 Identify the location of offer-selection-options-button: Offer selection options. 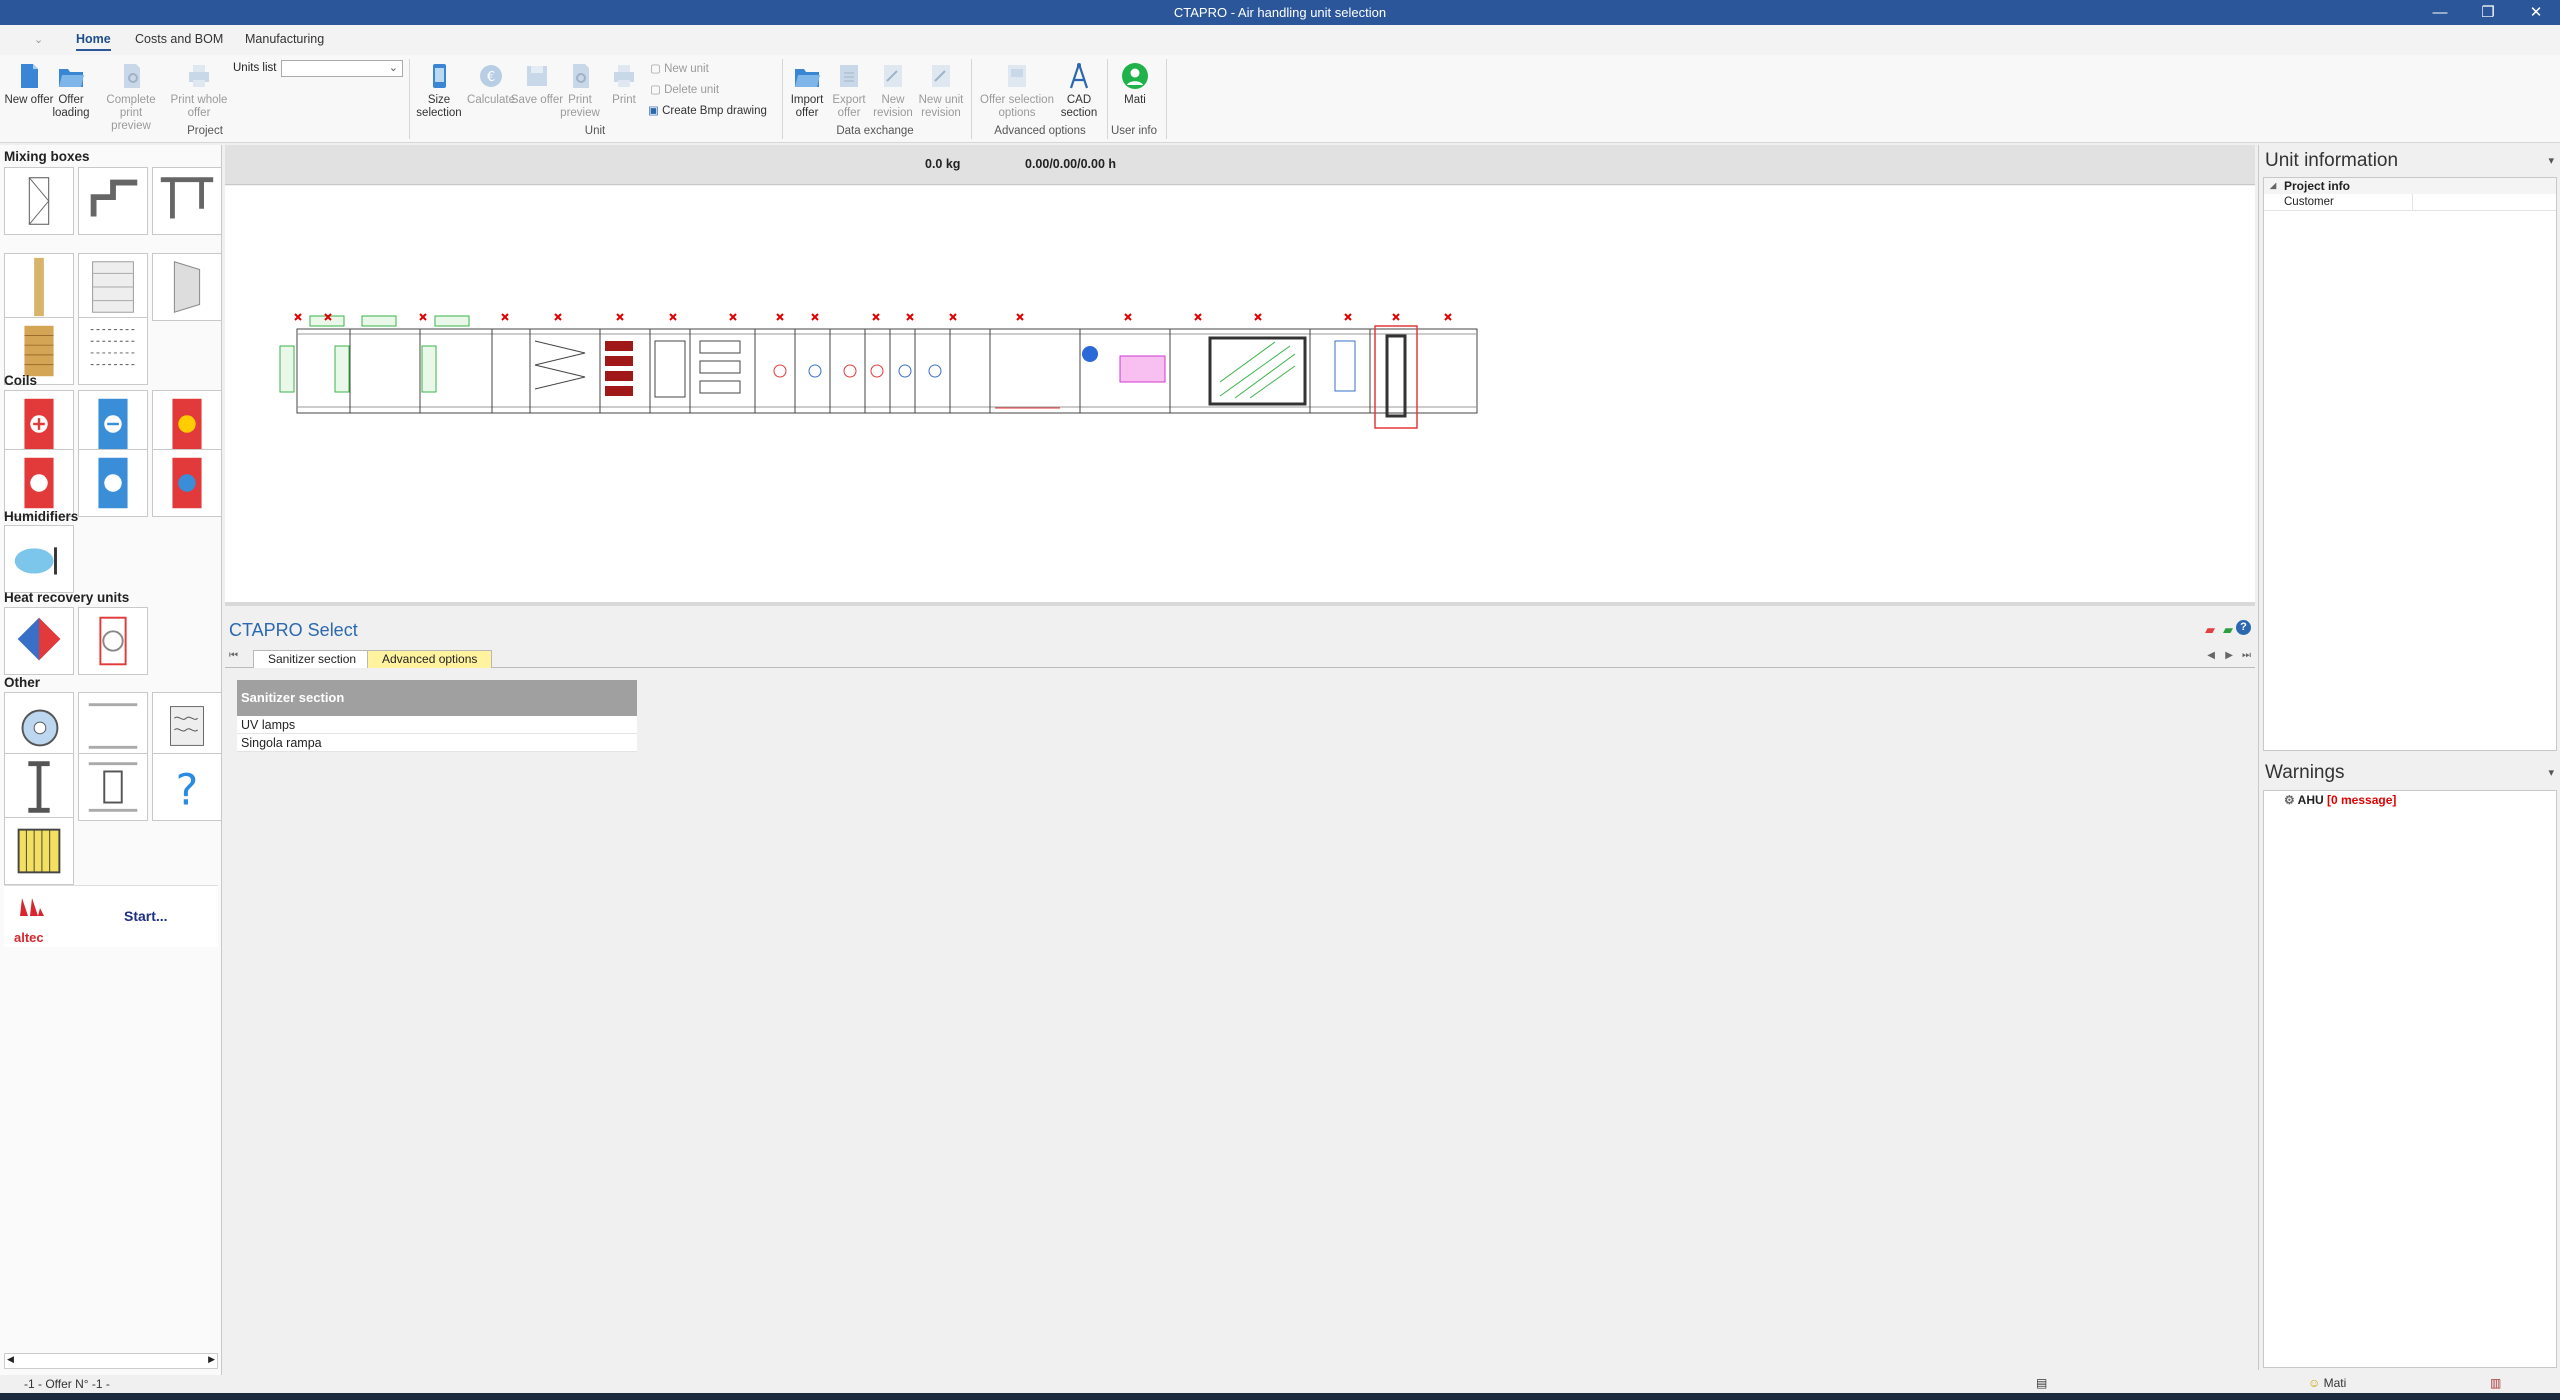
(1017, 90).